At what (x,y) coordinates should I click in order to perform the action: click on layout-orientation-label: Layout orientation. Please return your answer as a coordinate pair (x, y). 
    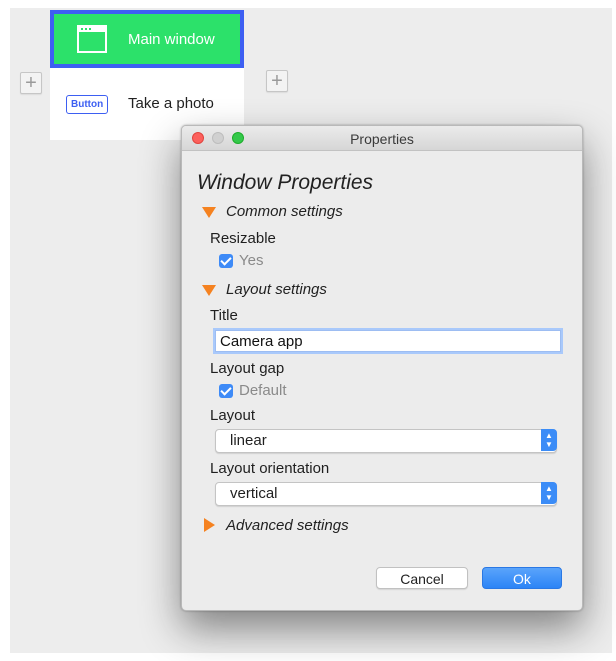
    Looking at the image, I should click on (270, 468).